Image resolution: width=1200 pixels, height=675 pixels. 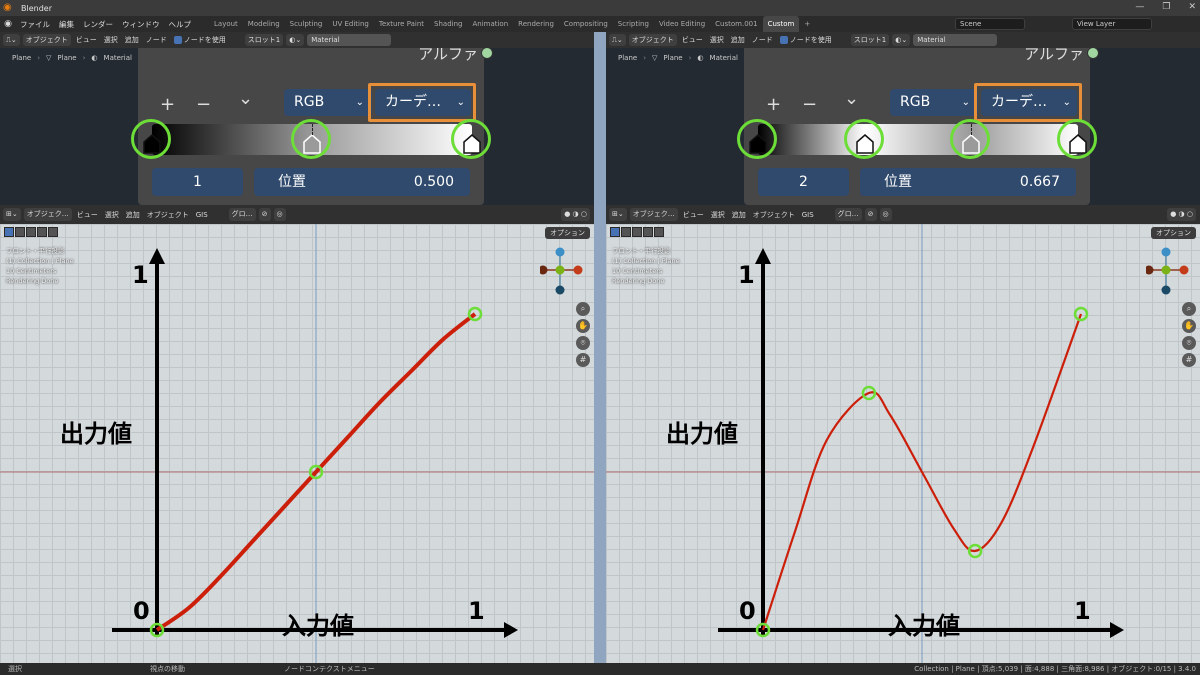 I want to click on workspace-tab: Custom.001, so click(x=736, y=24).